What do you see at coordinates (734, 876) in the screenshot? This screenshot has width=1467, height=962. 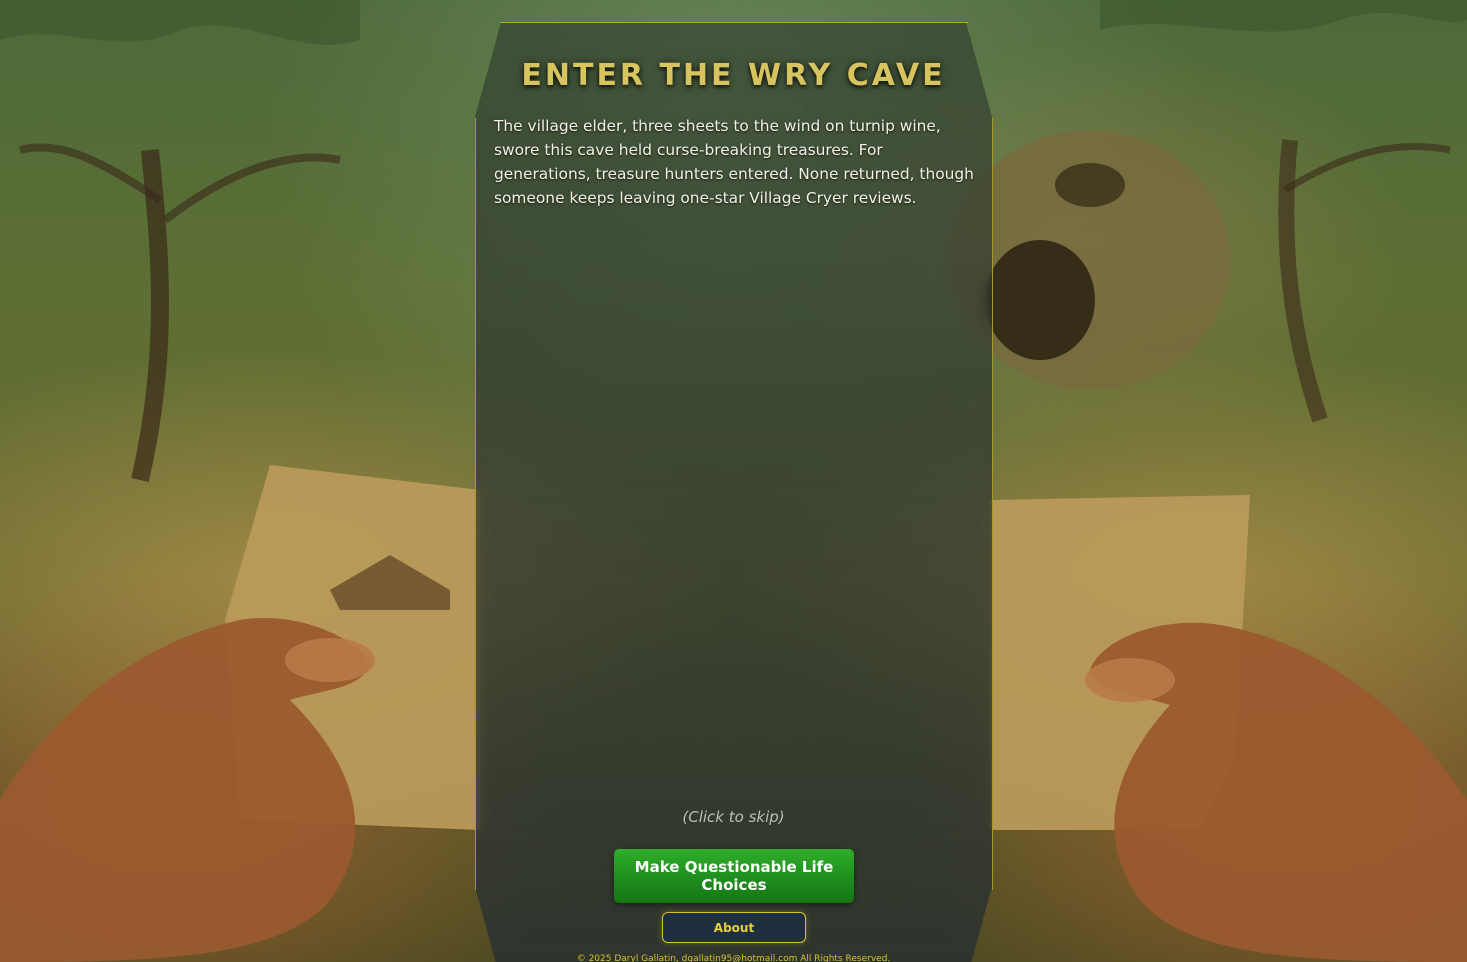 I see `start-game-button: Make Questionable Life Choices` at bounding box center [734, 876].